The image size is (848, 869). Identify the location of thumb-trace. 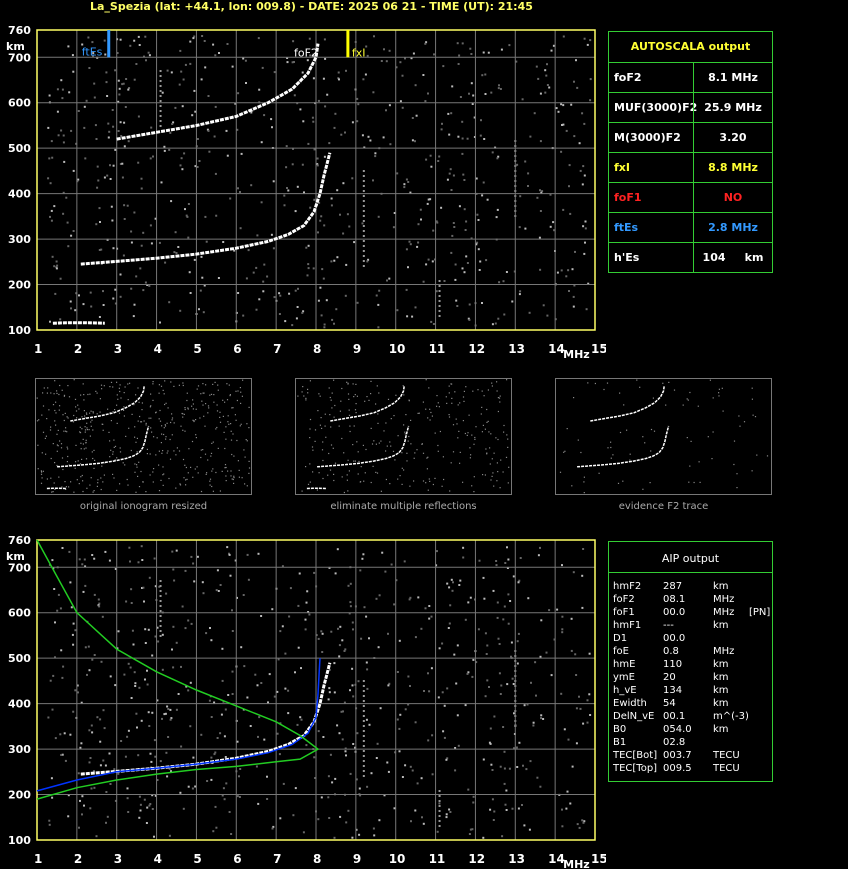
(367, 403).